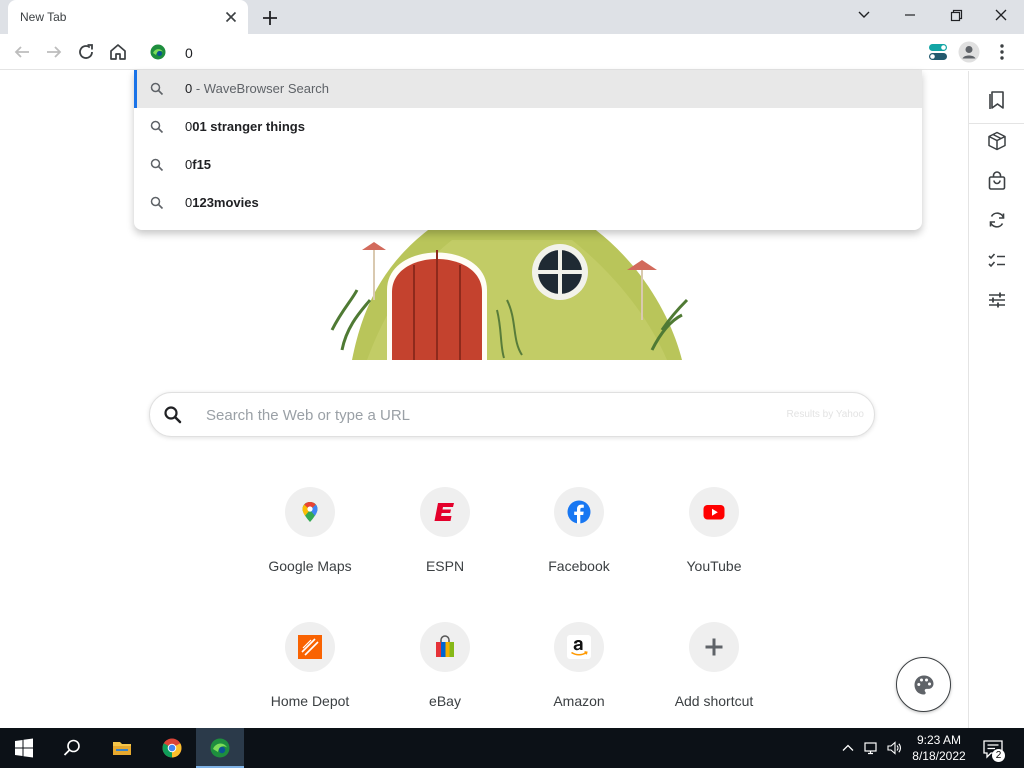 This screenshot has height=768, width=1024. I want to click on suggestion-text: 001 stranger things, so click(245, 126).